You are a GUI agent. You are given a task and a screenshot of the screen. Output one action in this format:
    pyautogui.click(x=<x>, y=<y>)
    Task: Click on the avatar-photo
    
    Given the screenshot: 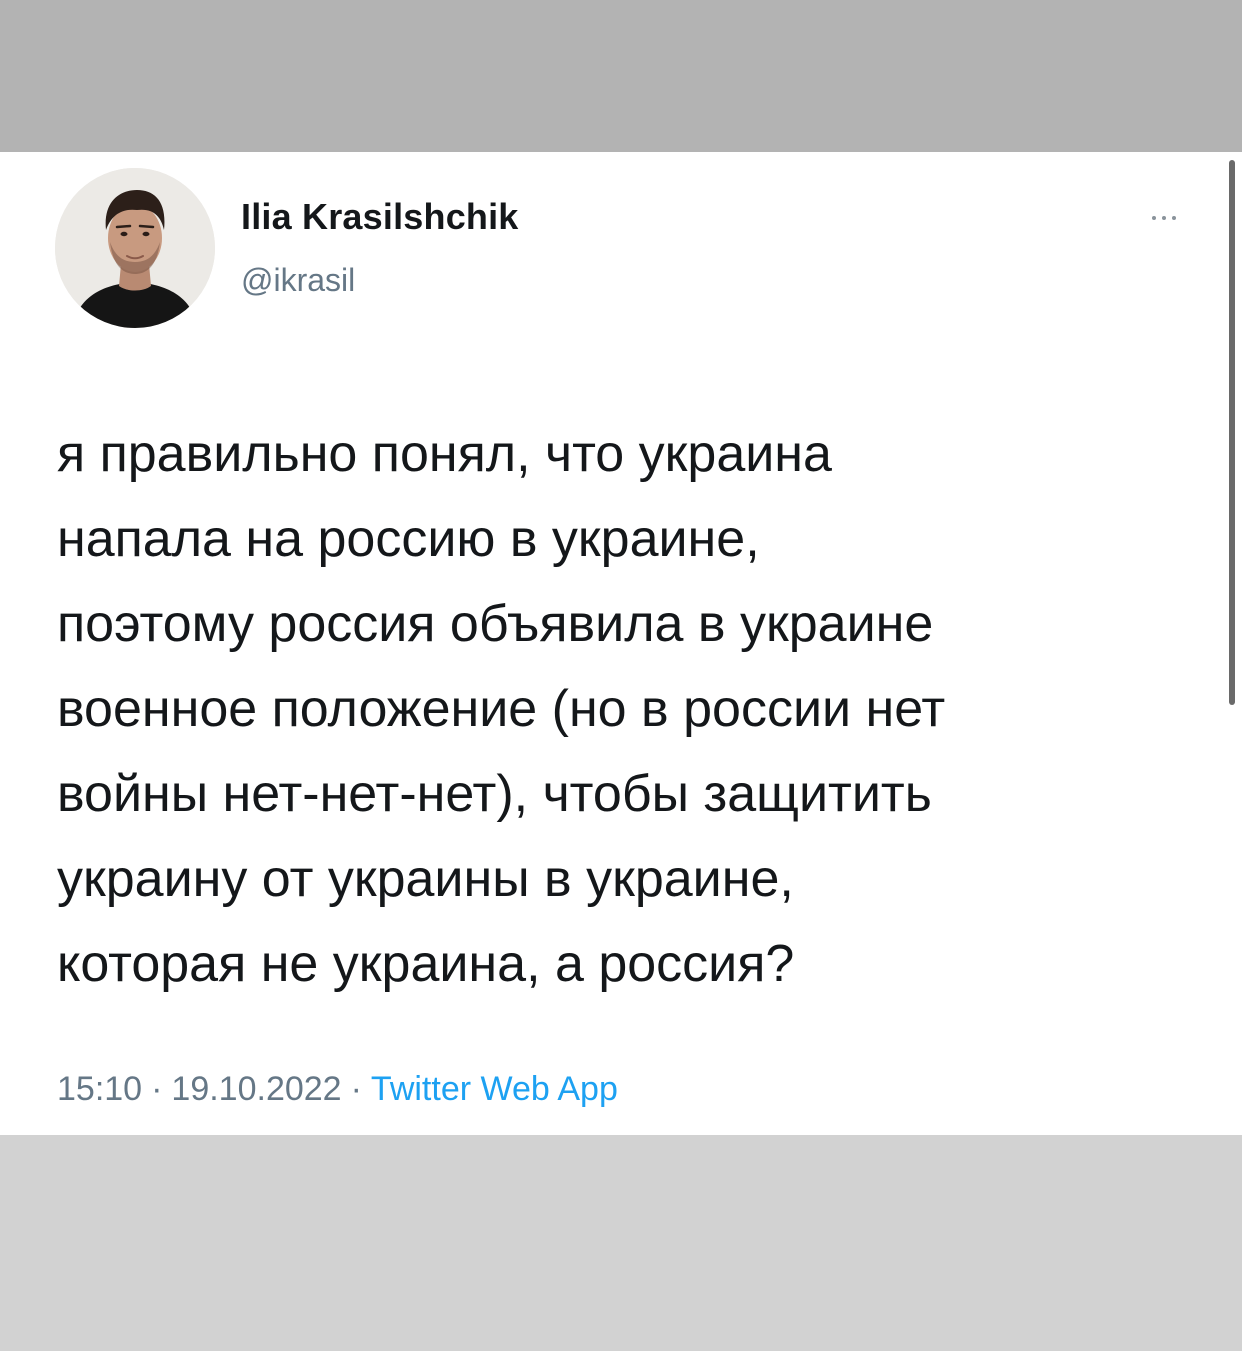 What is the action you would take?
    pyautogui.click(x=135, y=248)
    